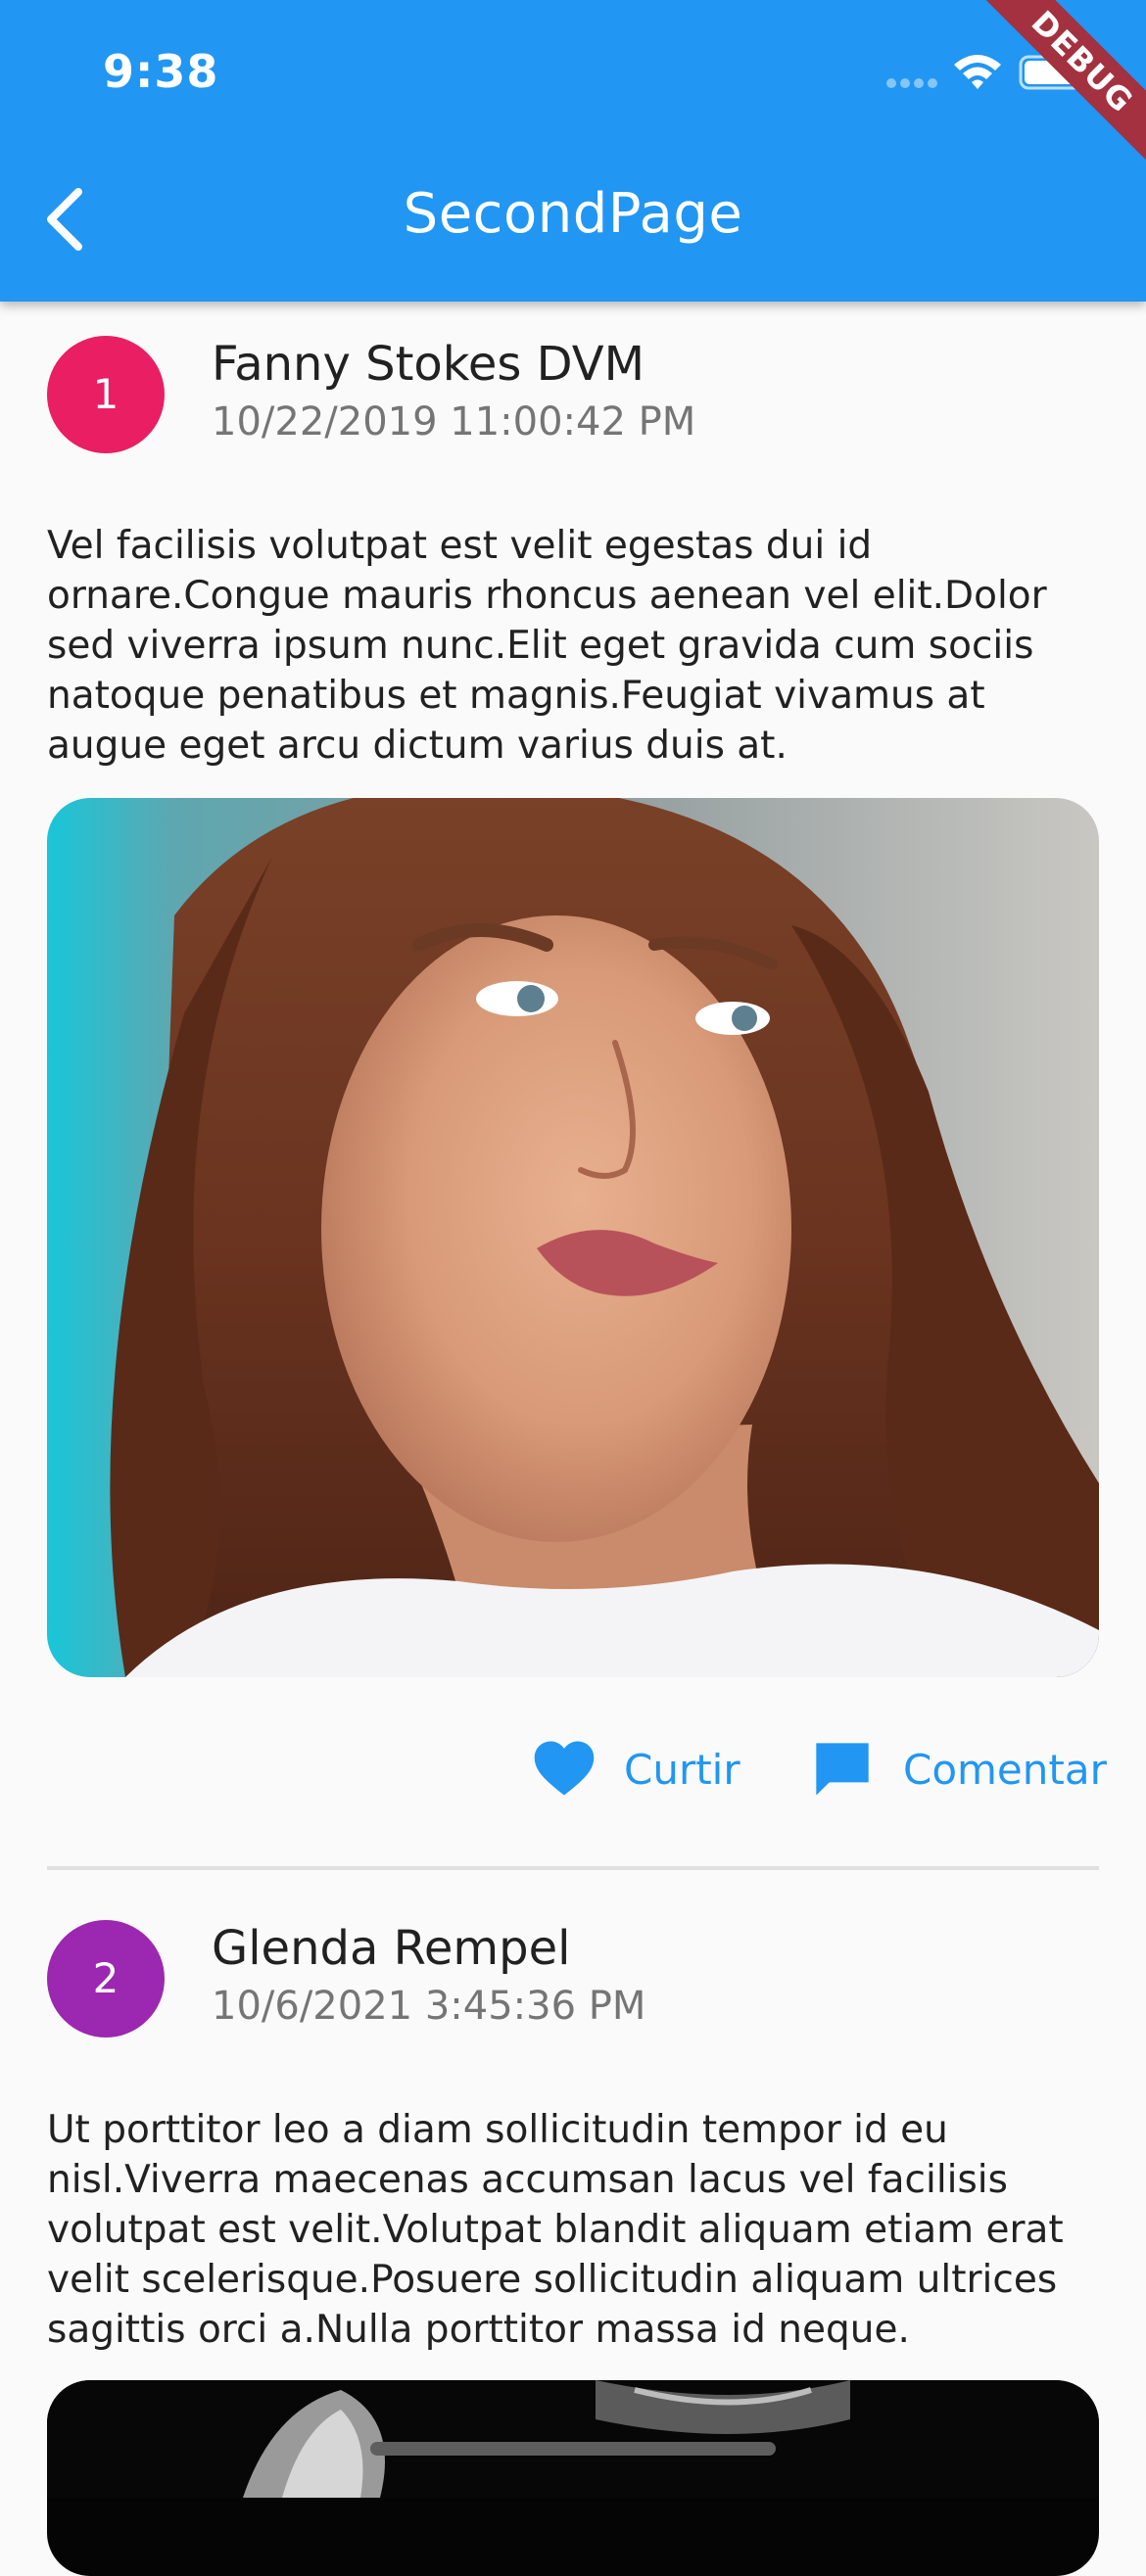  Describe the element at coordinates (161, 71) in the screenshot. I see `status-bar-time: 9:38` at that location.